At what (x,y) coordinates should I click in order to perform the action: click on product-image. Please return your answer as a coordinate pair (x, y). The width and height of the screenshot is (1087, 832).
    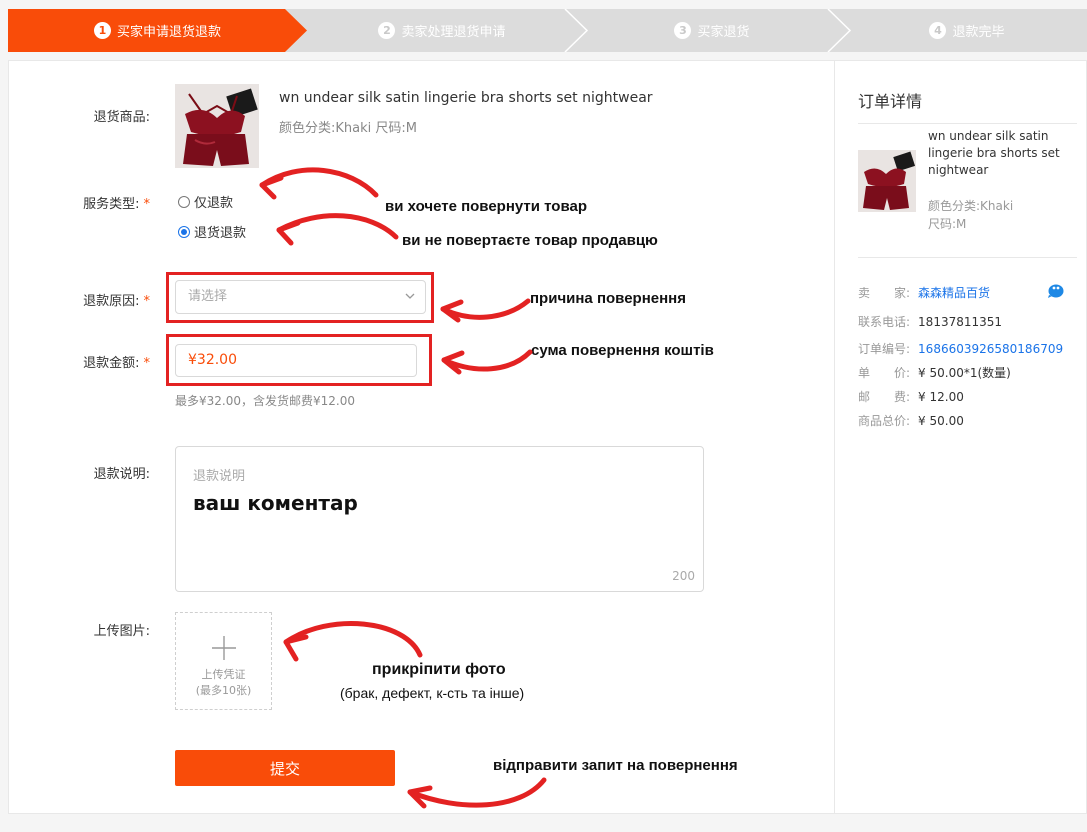
    Looking at the image, I should click on (217, 126).